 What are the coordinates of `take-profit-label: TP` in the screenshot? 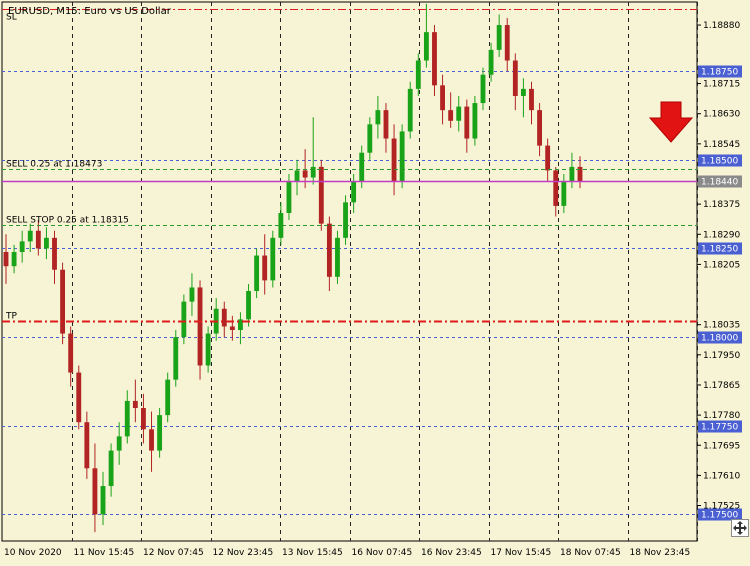 It's located at (11, 317).